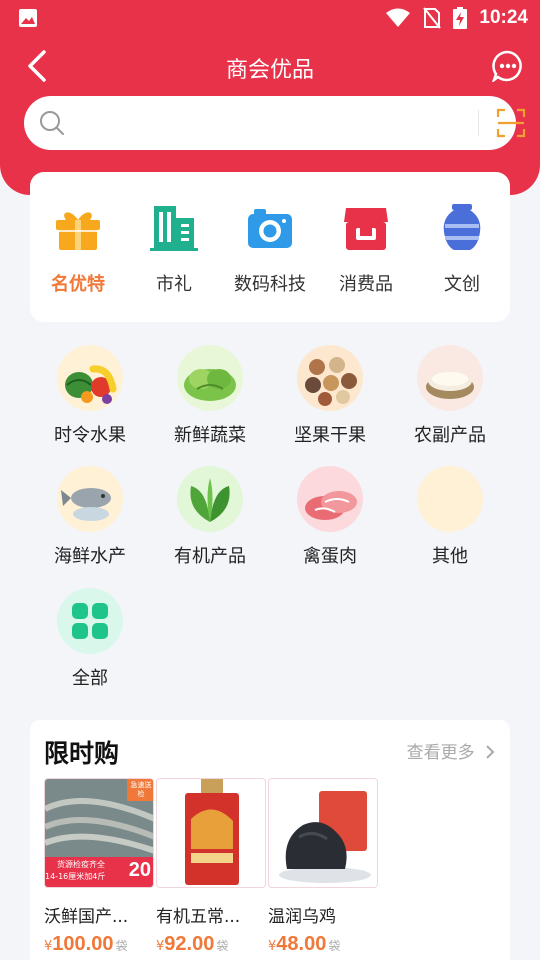 This screenshot has height=960, width=540. I want to click on category-label: 消费品, so click(366, 284).